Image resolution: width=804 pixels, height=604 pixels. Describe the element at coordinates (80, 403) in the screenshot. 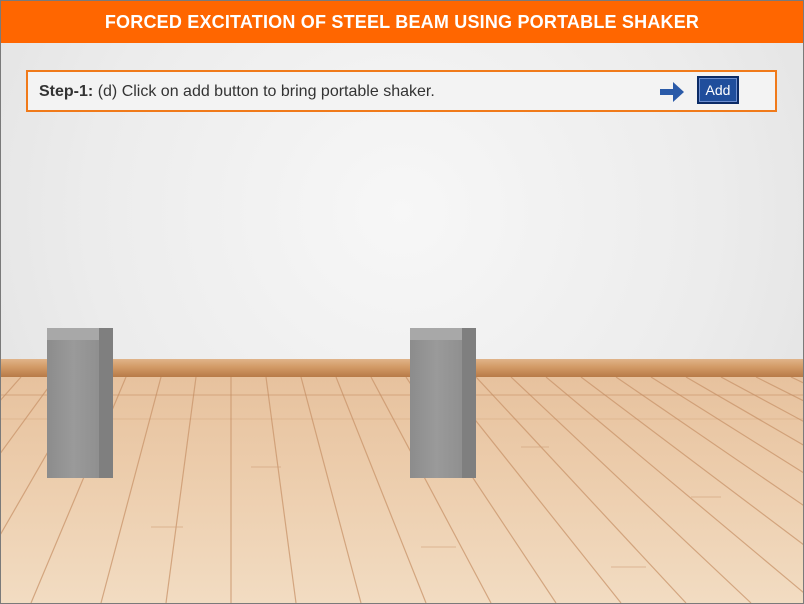

I see `left-support-block` at that location.